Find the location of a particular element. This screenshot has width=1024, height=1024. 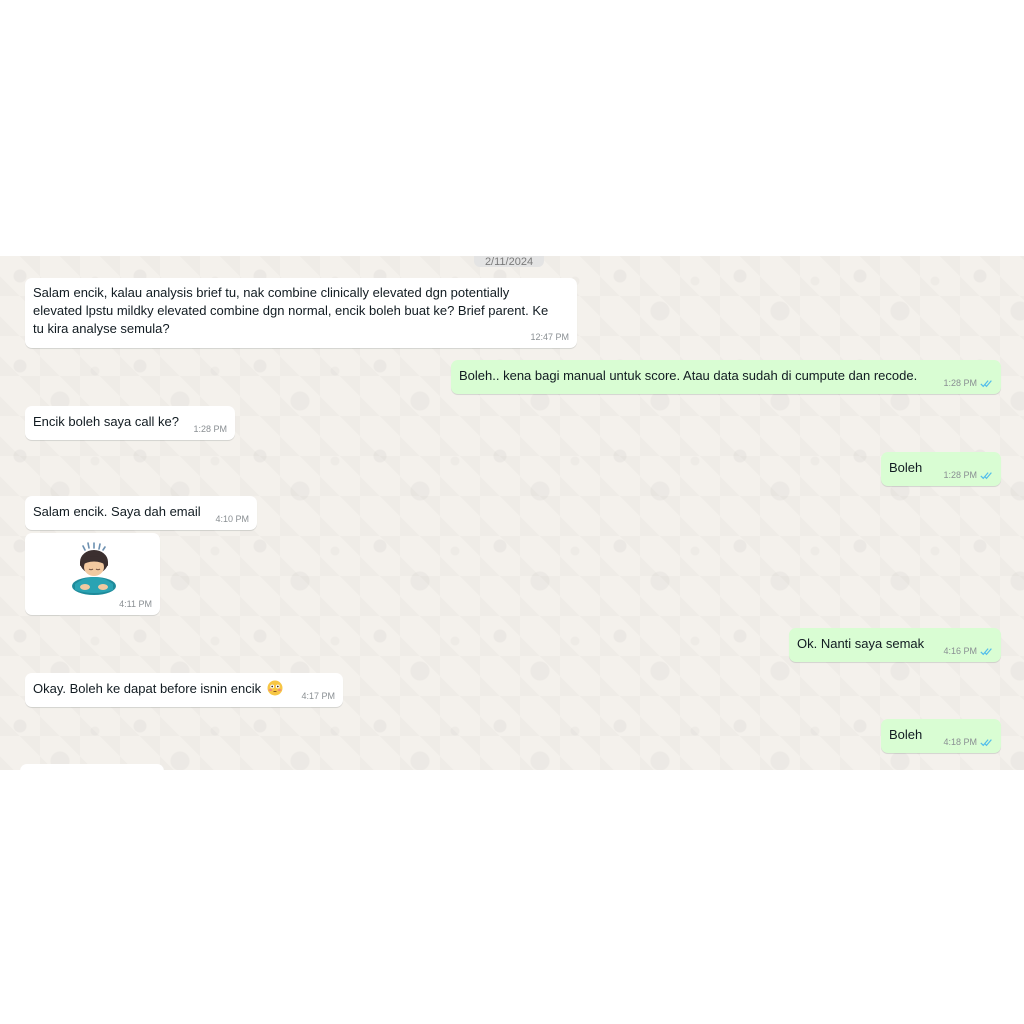

flushed-face-emoji is located at coordinates (275, 688).